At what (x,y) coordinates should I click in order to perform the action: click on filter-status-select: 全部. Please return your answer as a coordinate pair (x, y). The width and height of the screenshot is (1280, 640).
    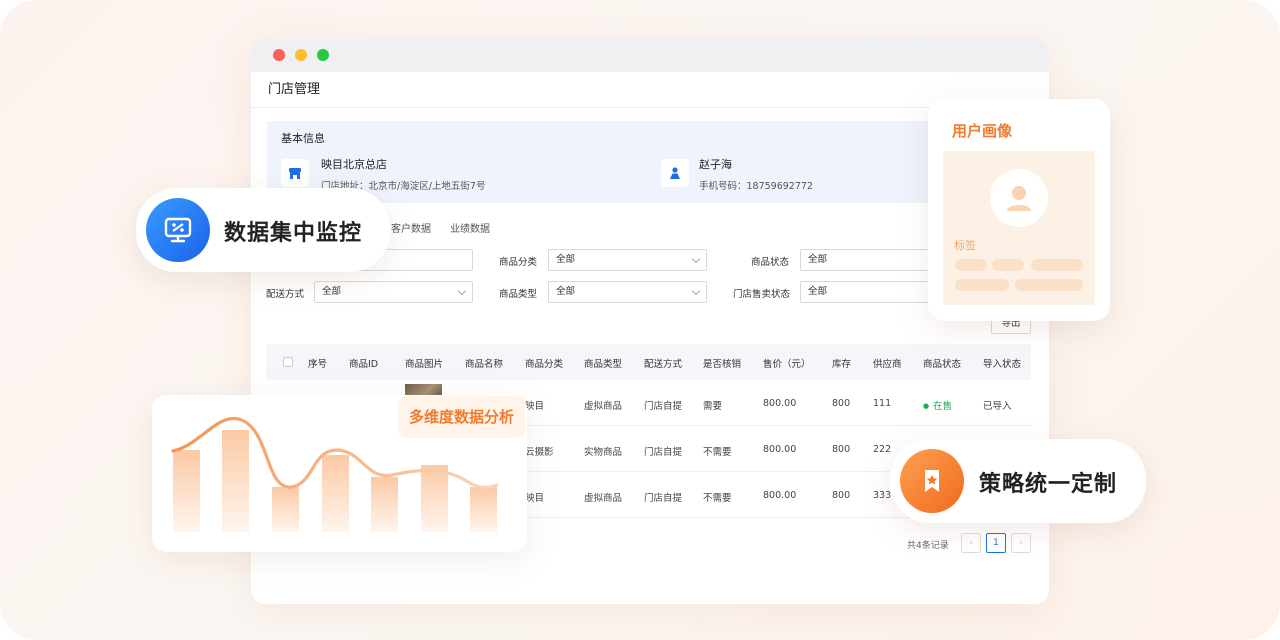
    Looking at the image, I should click on (870, 260).